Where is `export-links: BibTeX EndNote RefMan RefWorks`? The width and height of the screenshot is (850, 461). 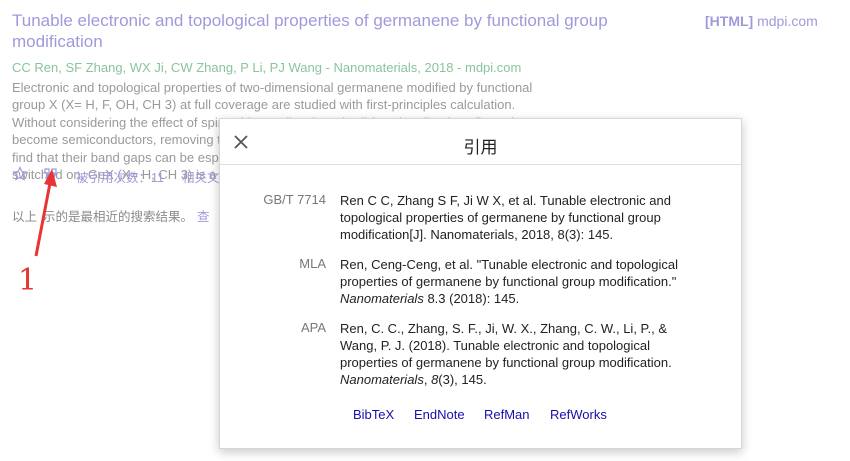 export-links: BibTeX EndNote RefMan RefWorks is located at coordinates (480, 416).